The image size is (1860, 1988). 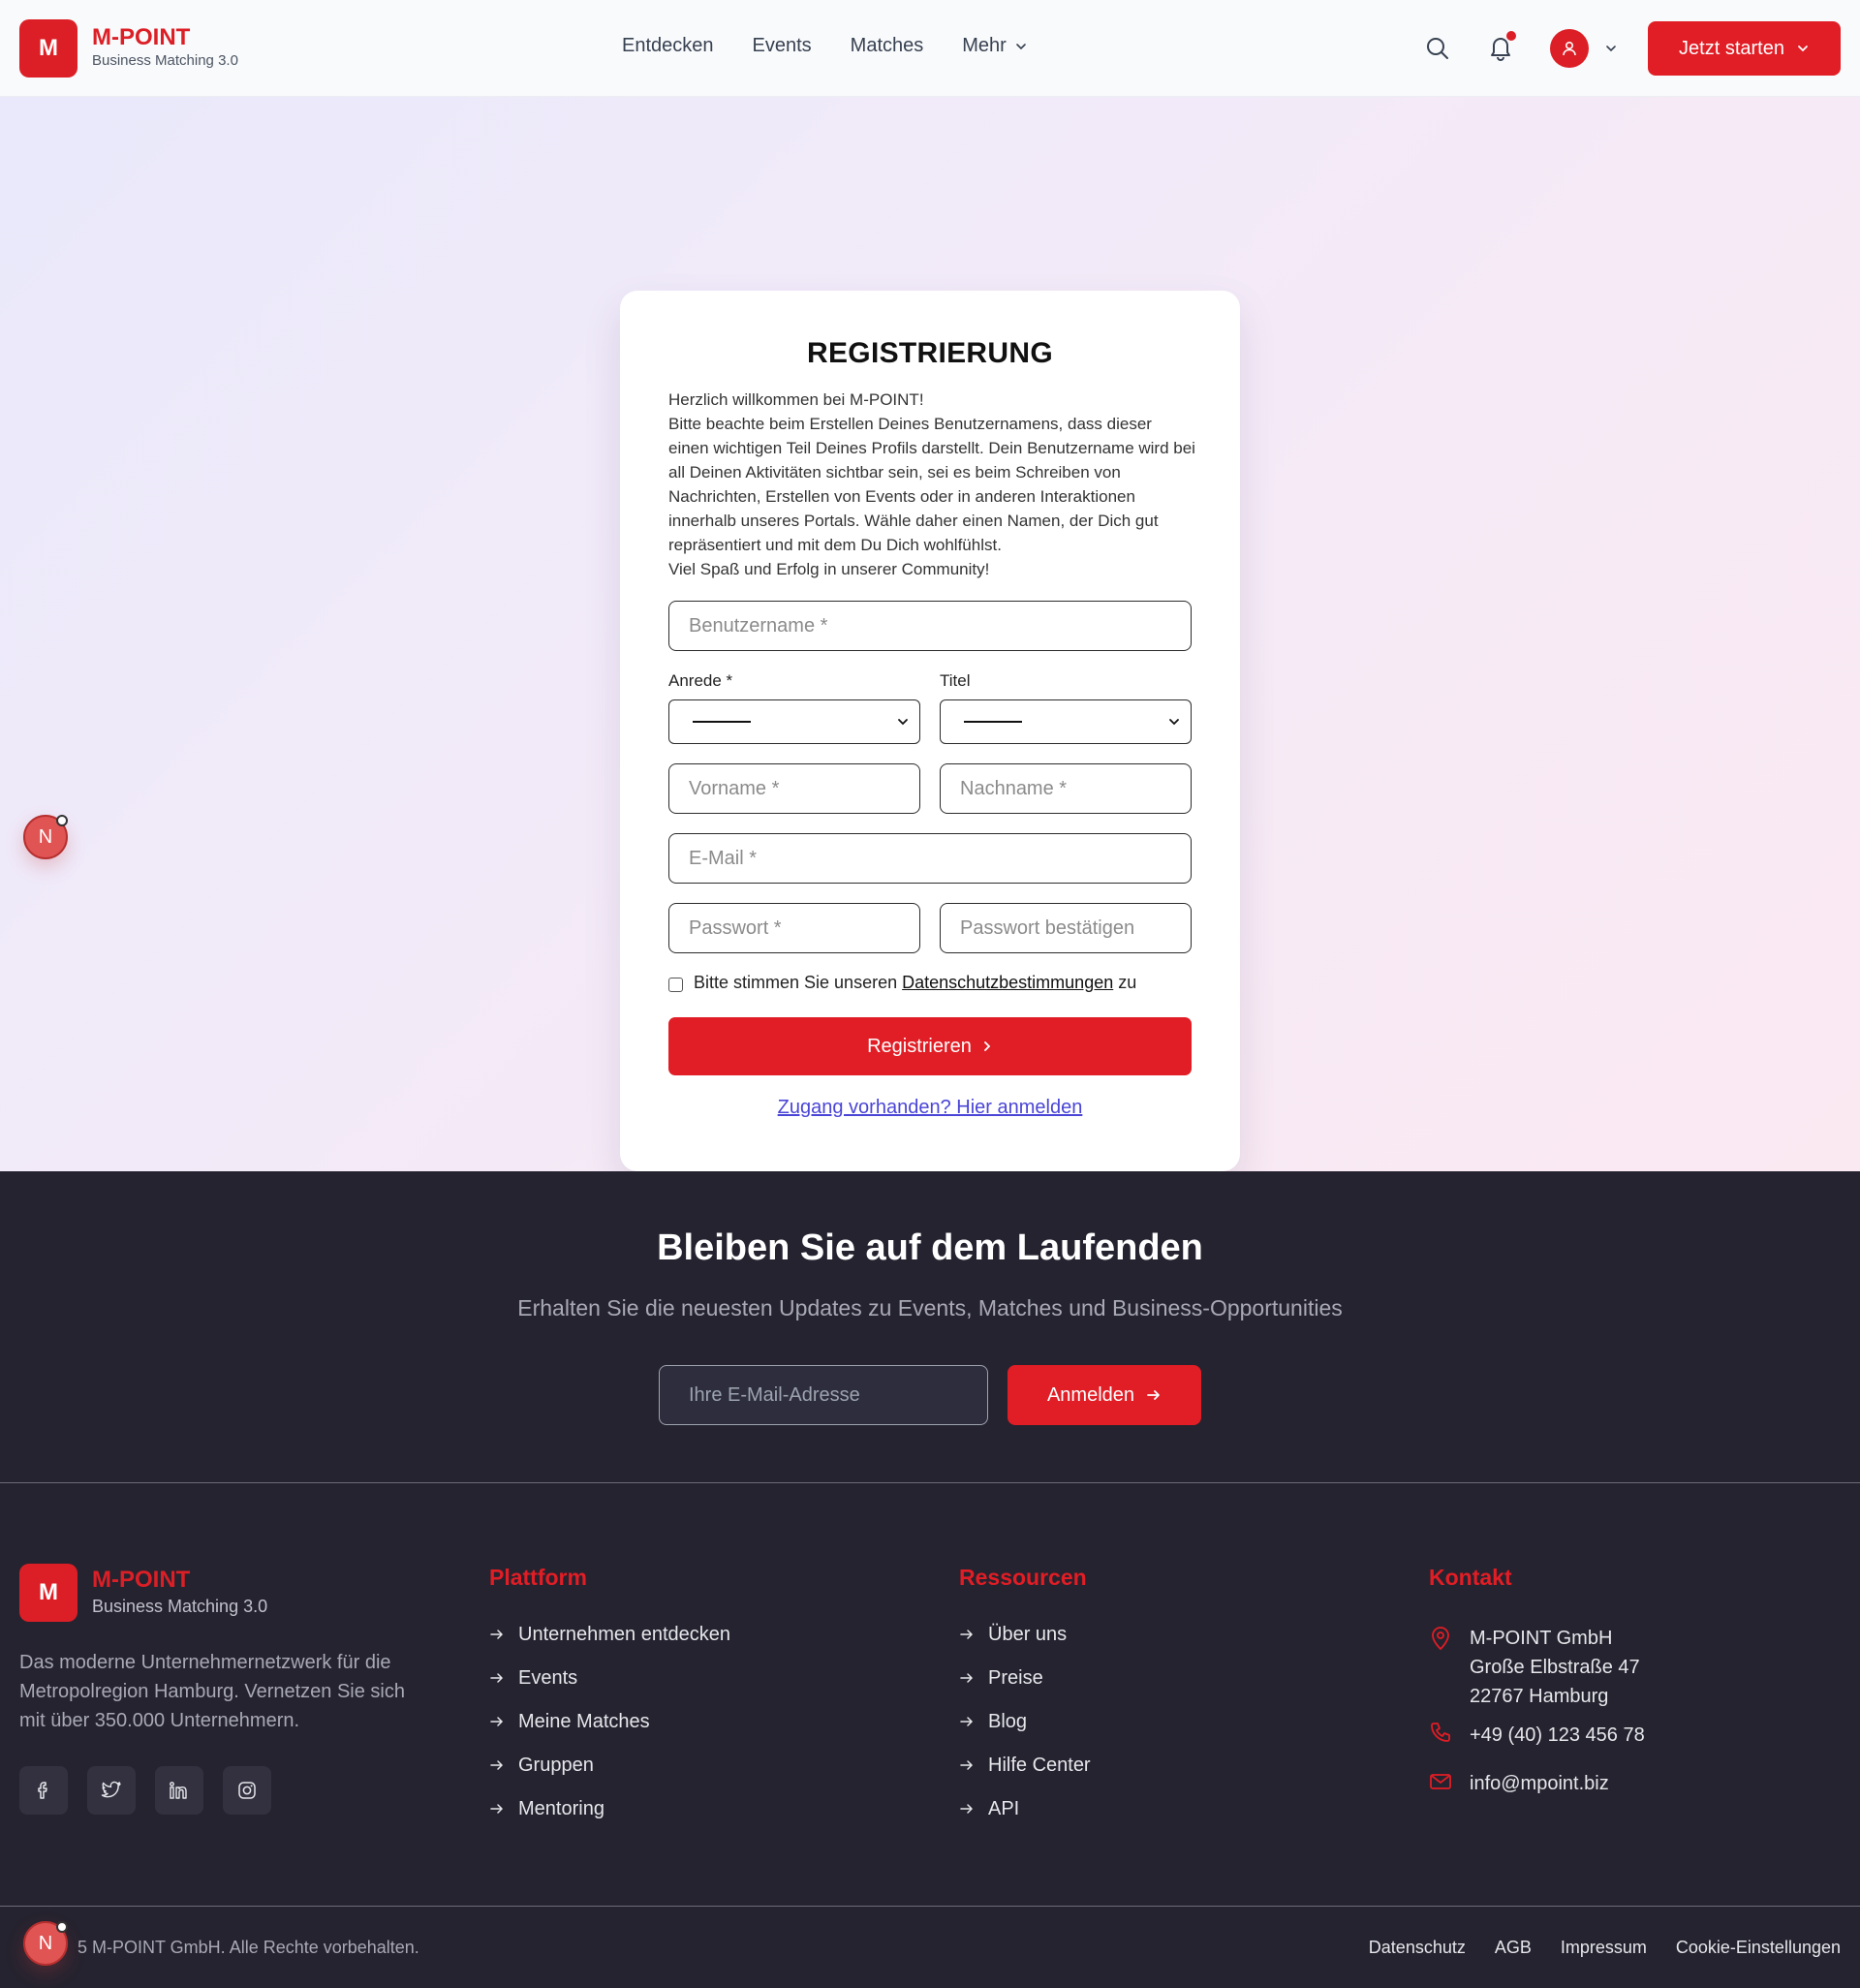 I want to click on notification-dot, so click(x=1511, y=36).